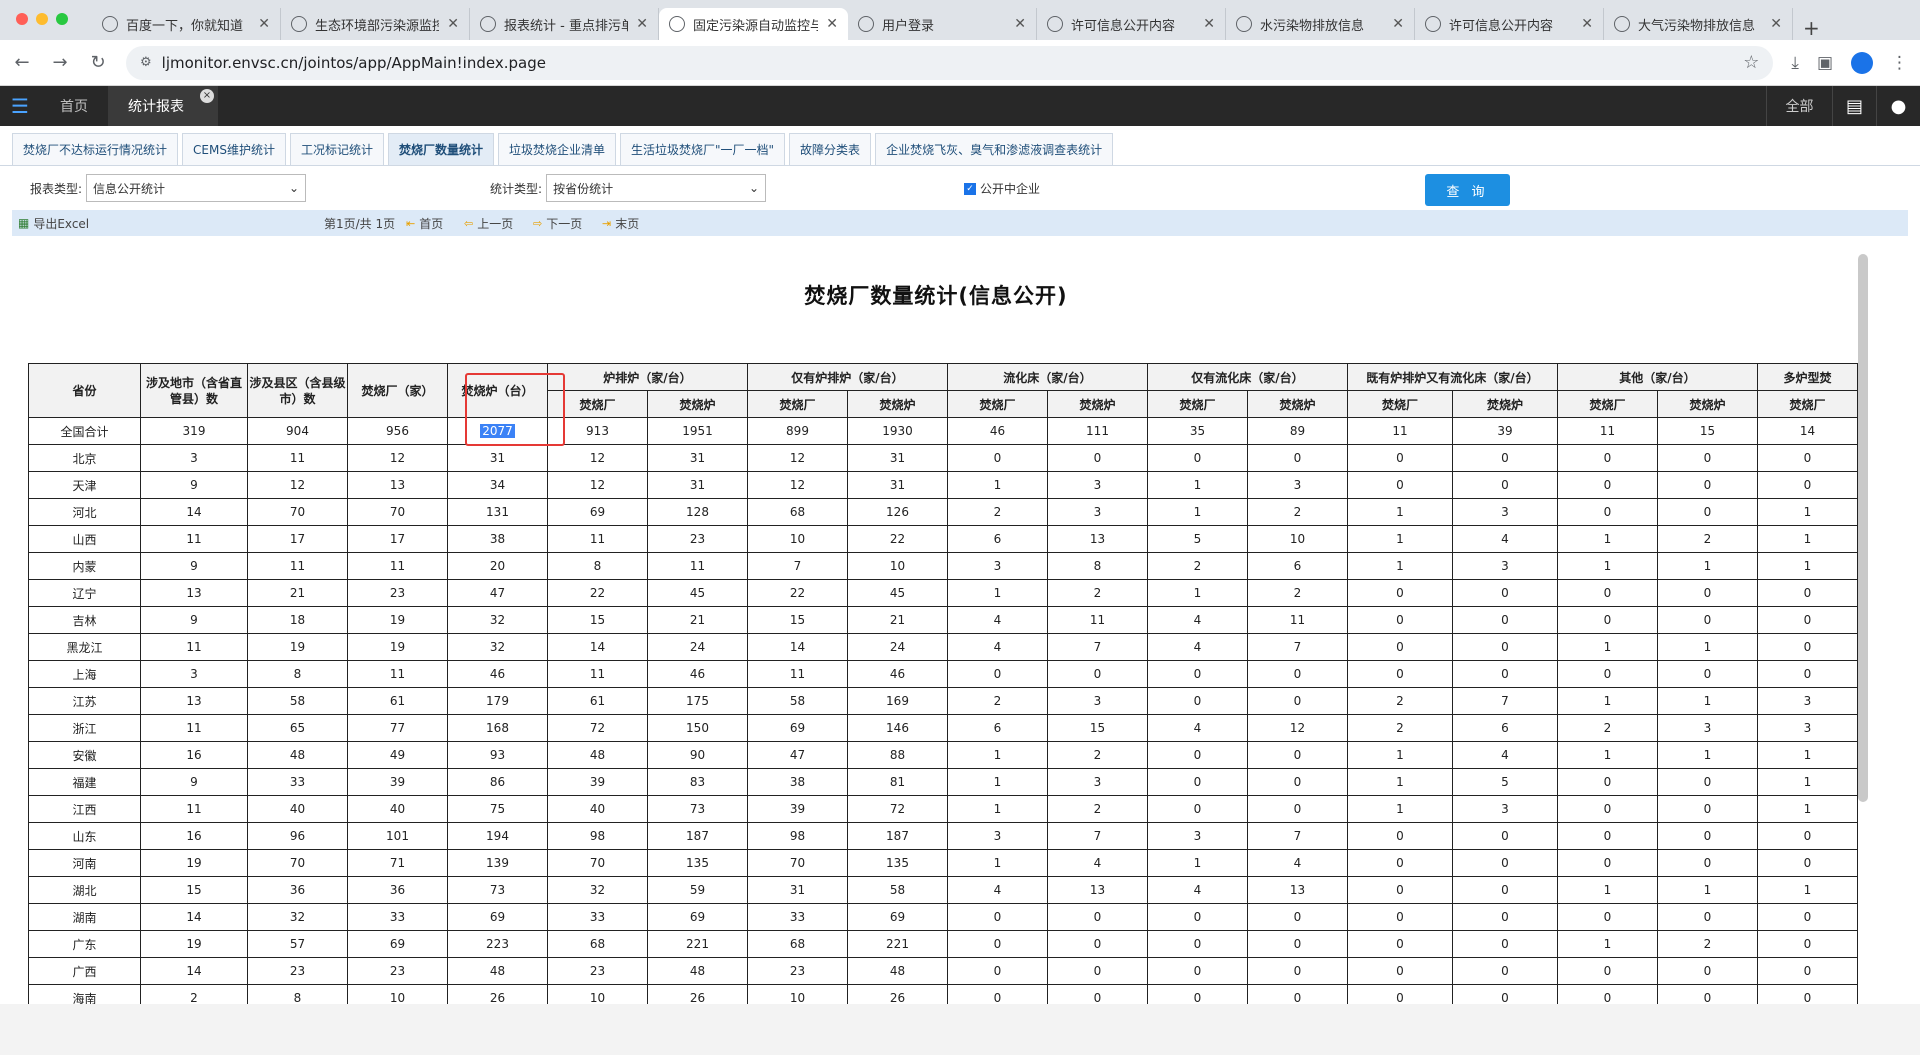 The image size is (1920, 1055). What do you see at coordinates (597, 701) in the screenshot?
I see `value-cell: 61` at bounding box center [597, 701].